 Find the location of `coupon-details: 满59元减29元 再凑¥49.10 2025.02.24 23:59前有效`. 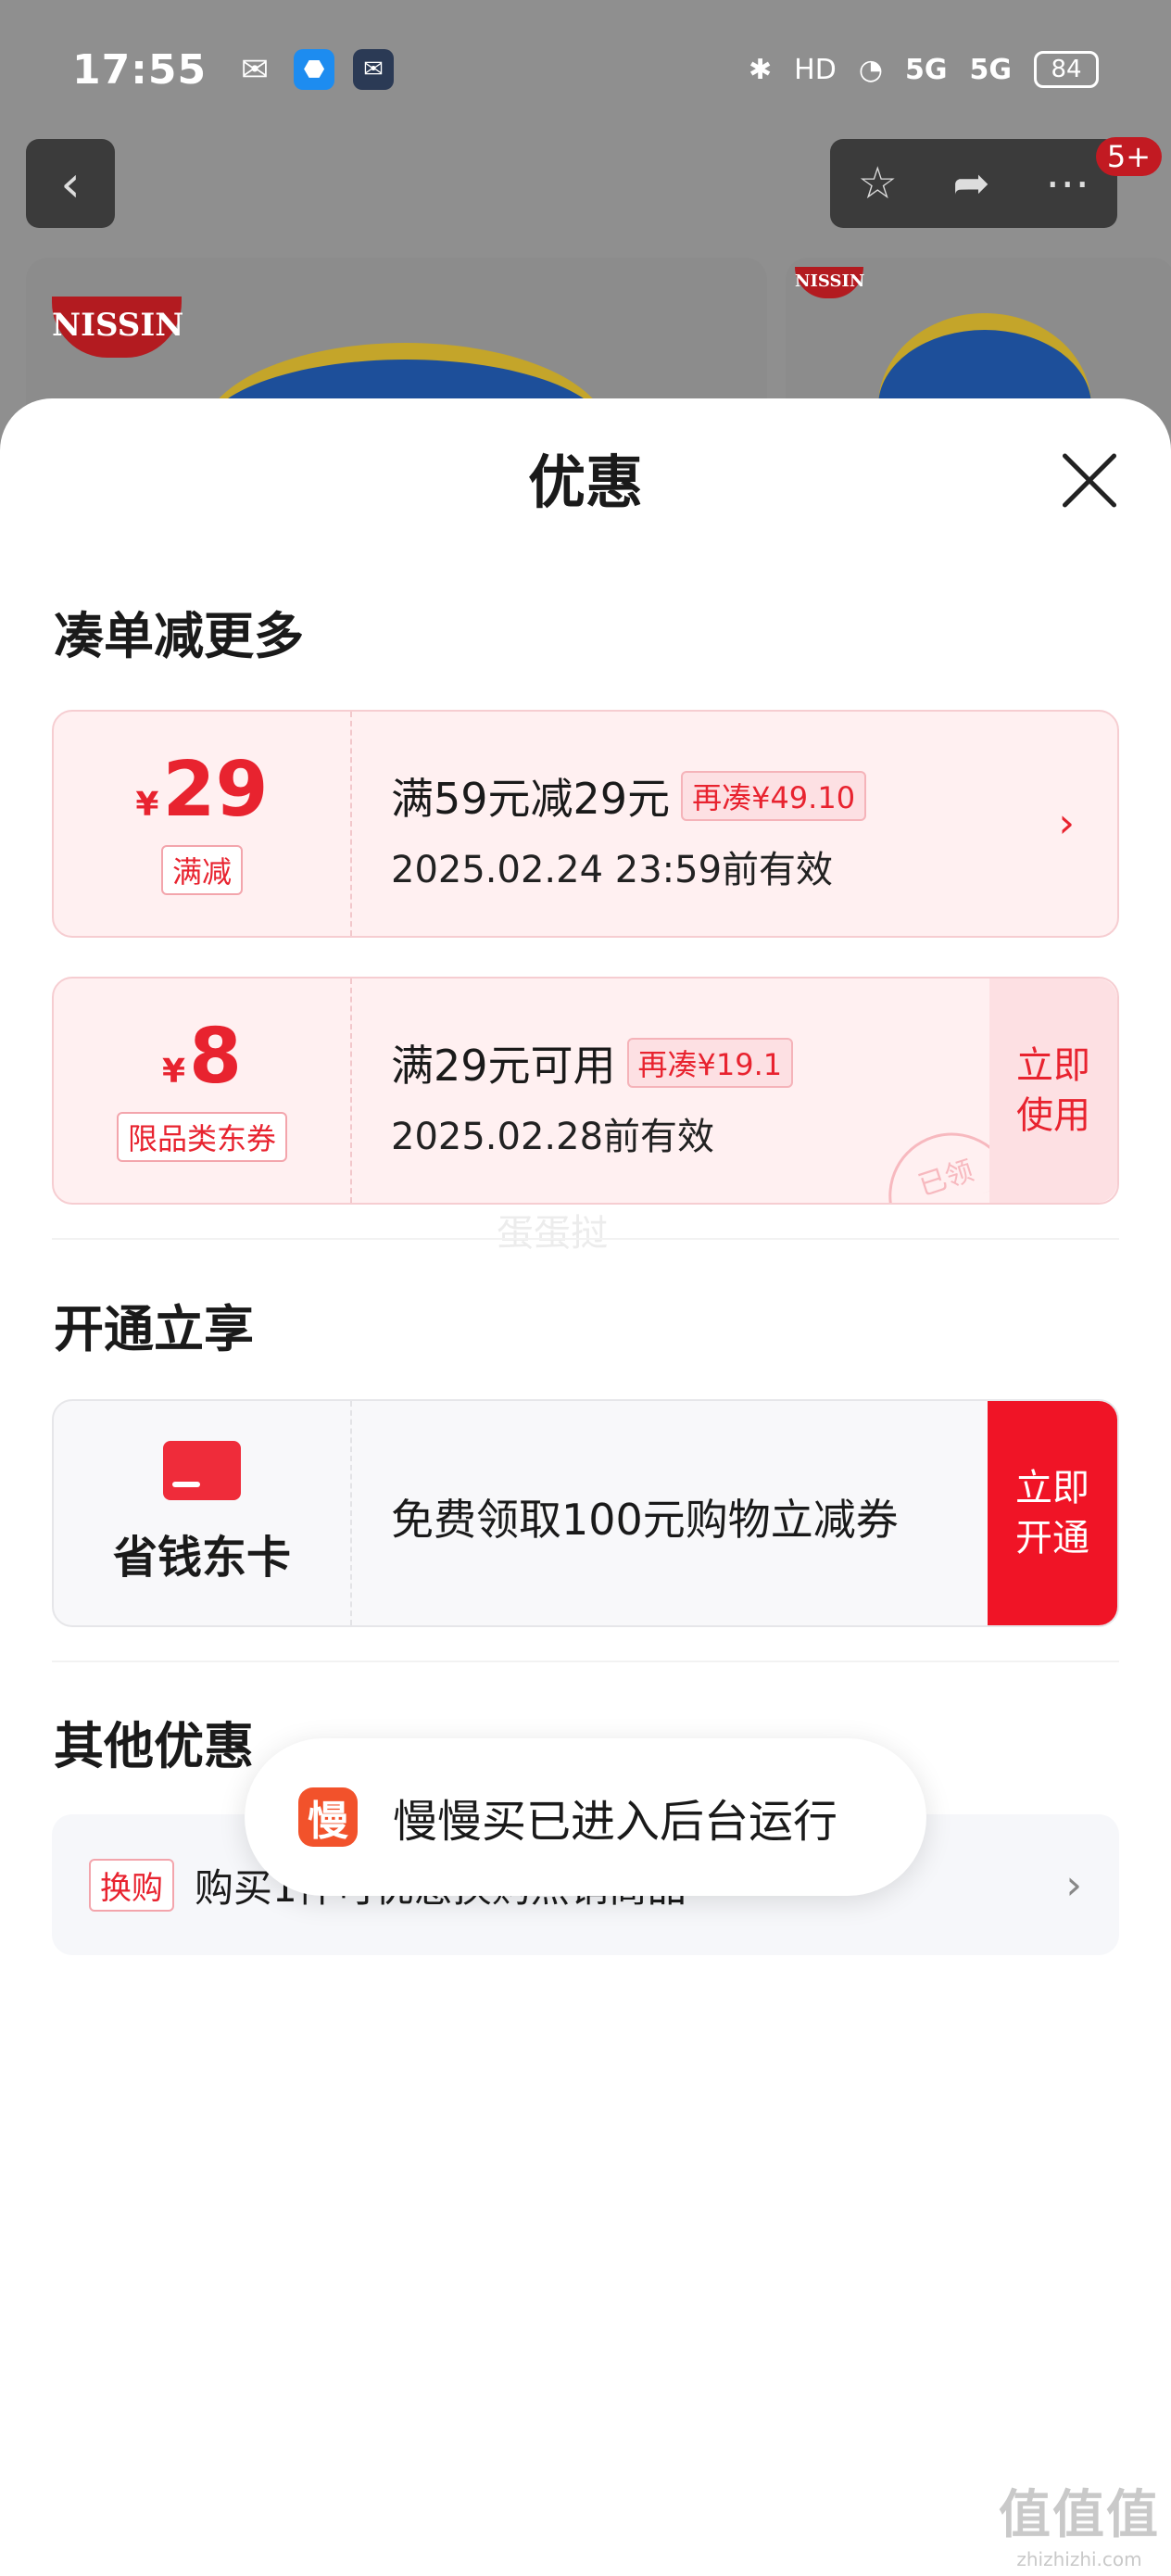

coupon-details: 满59元减29元 再凑¥49.10 2025.02.24 23:59前有效 is located at coordinates (690, 829).